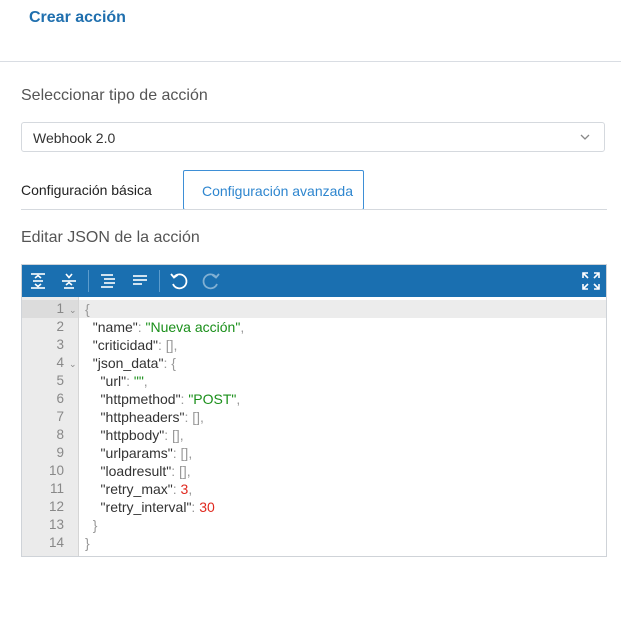  I want to click on code-text: "retry_interval": 30, so click(150, 507).